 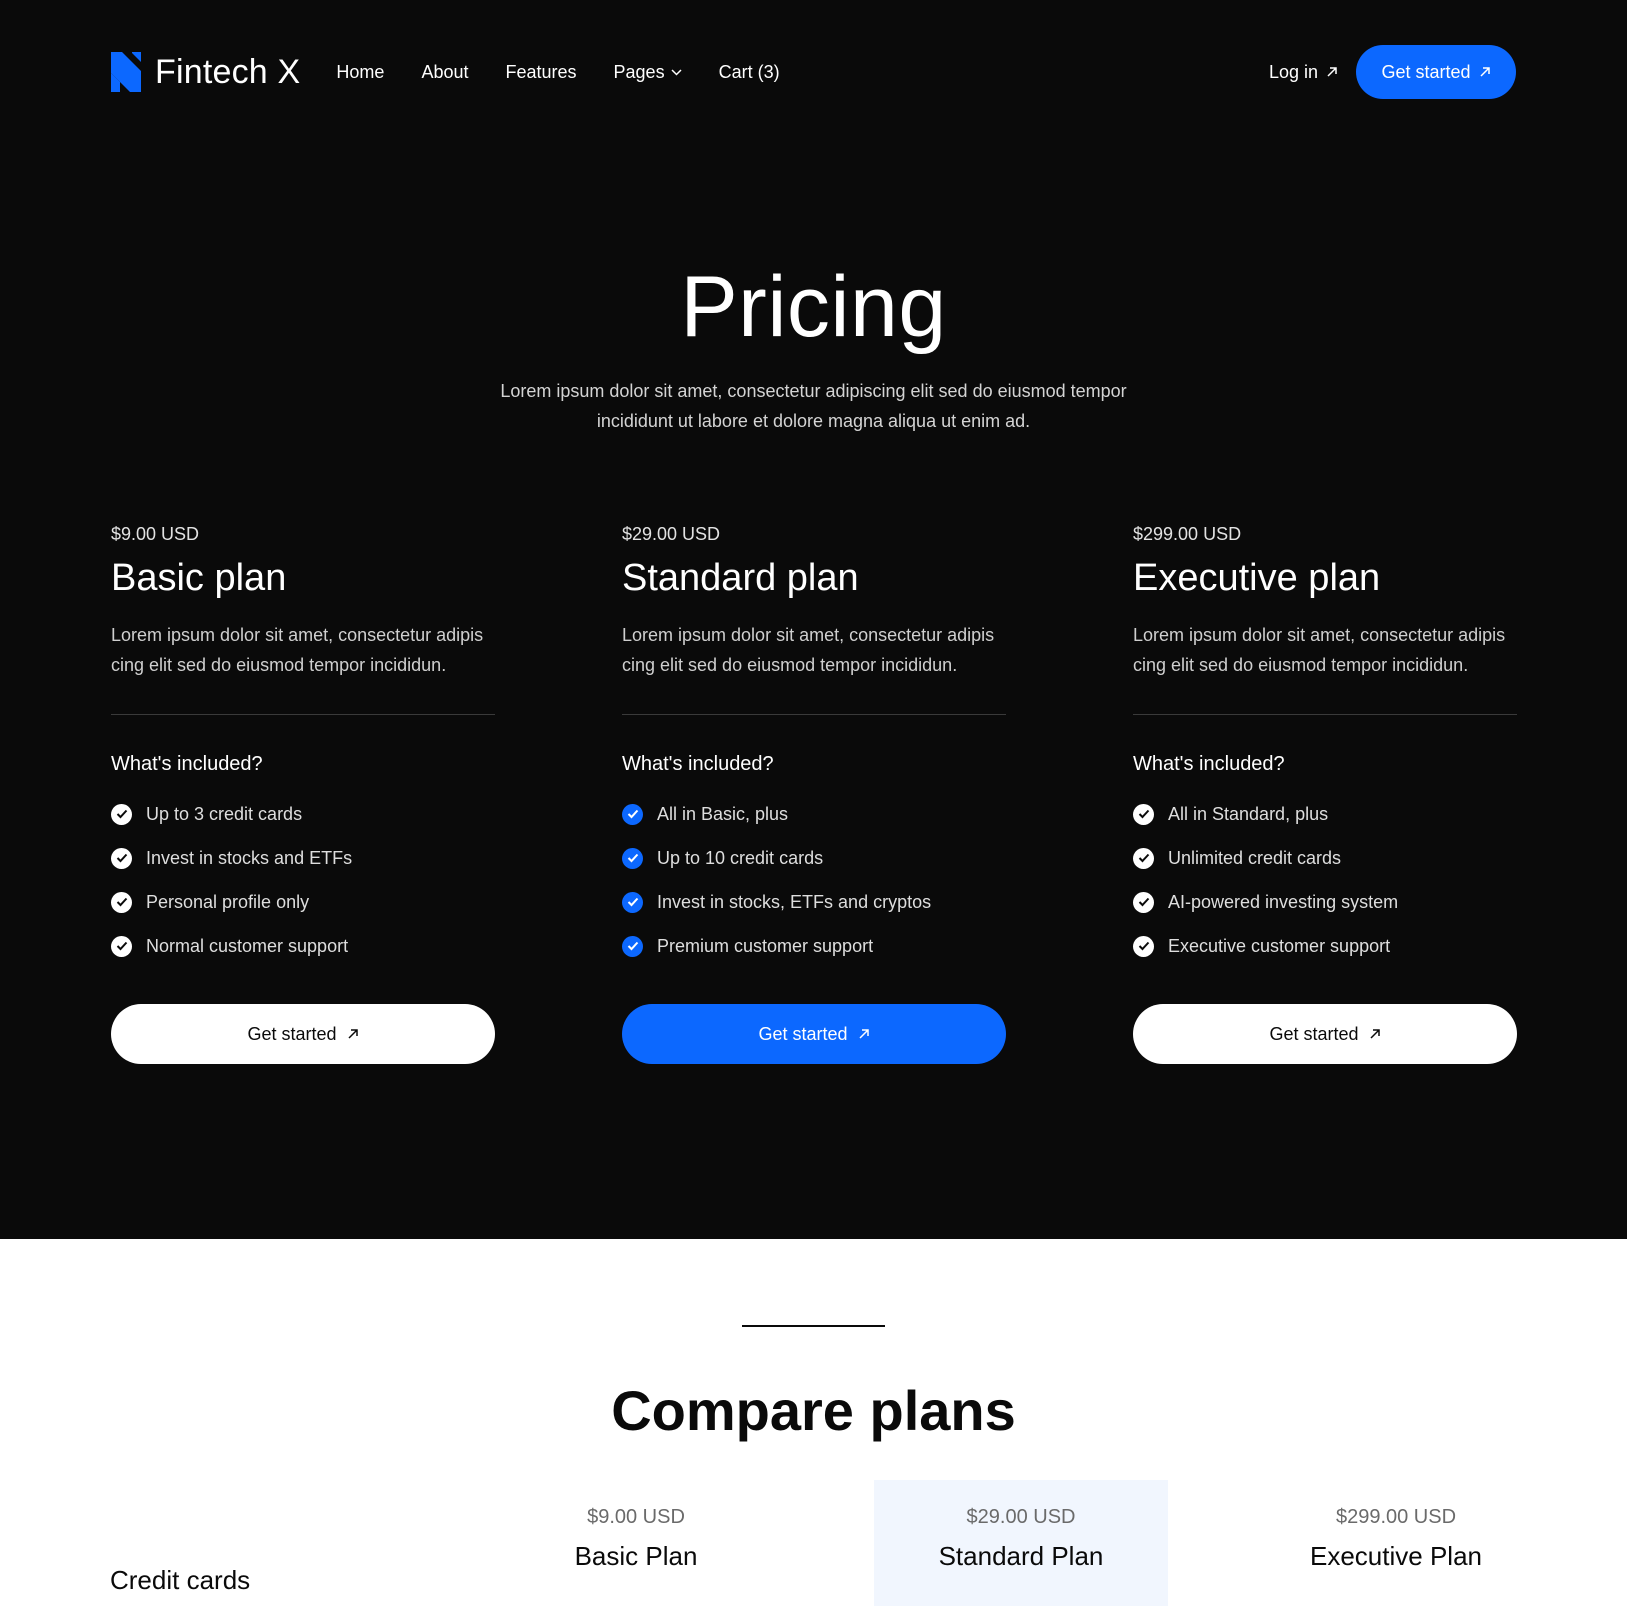 What do you see at coordinates (1255, 857) in the screenshot?
I see `feature-text: Unlimited credit cards` at bounding box center [1255, 857].